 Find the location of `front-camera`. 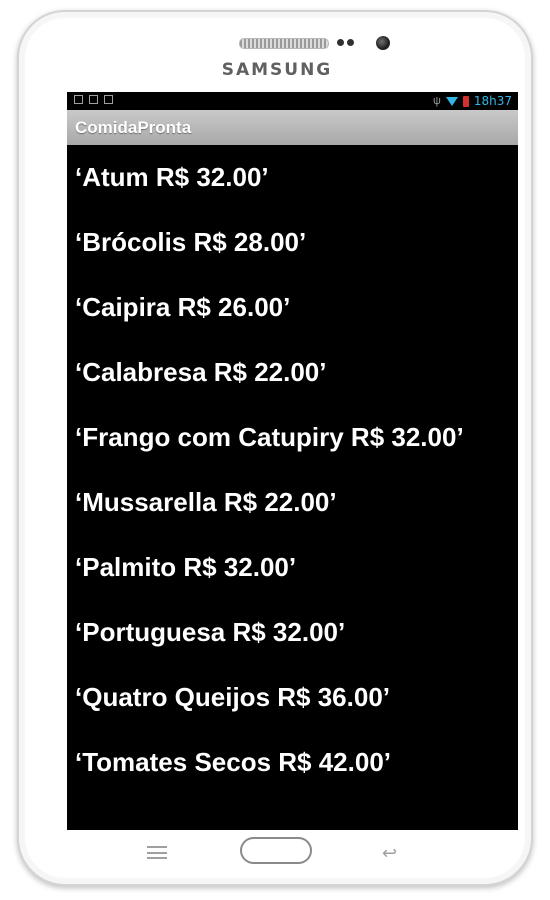

front-camera is located at coordinates (383, 43).